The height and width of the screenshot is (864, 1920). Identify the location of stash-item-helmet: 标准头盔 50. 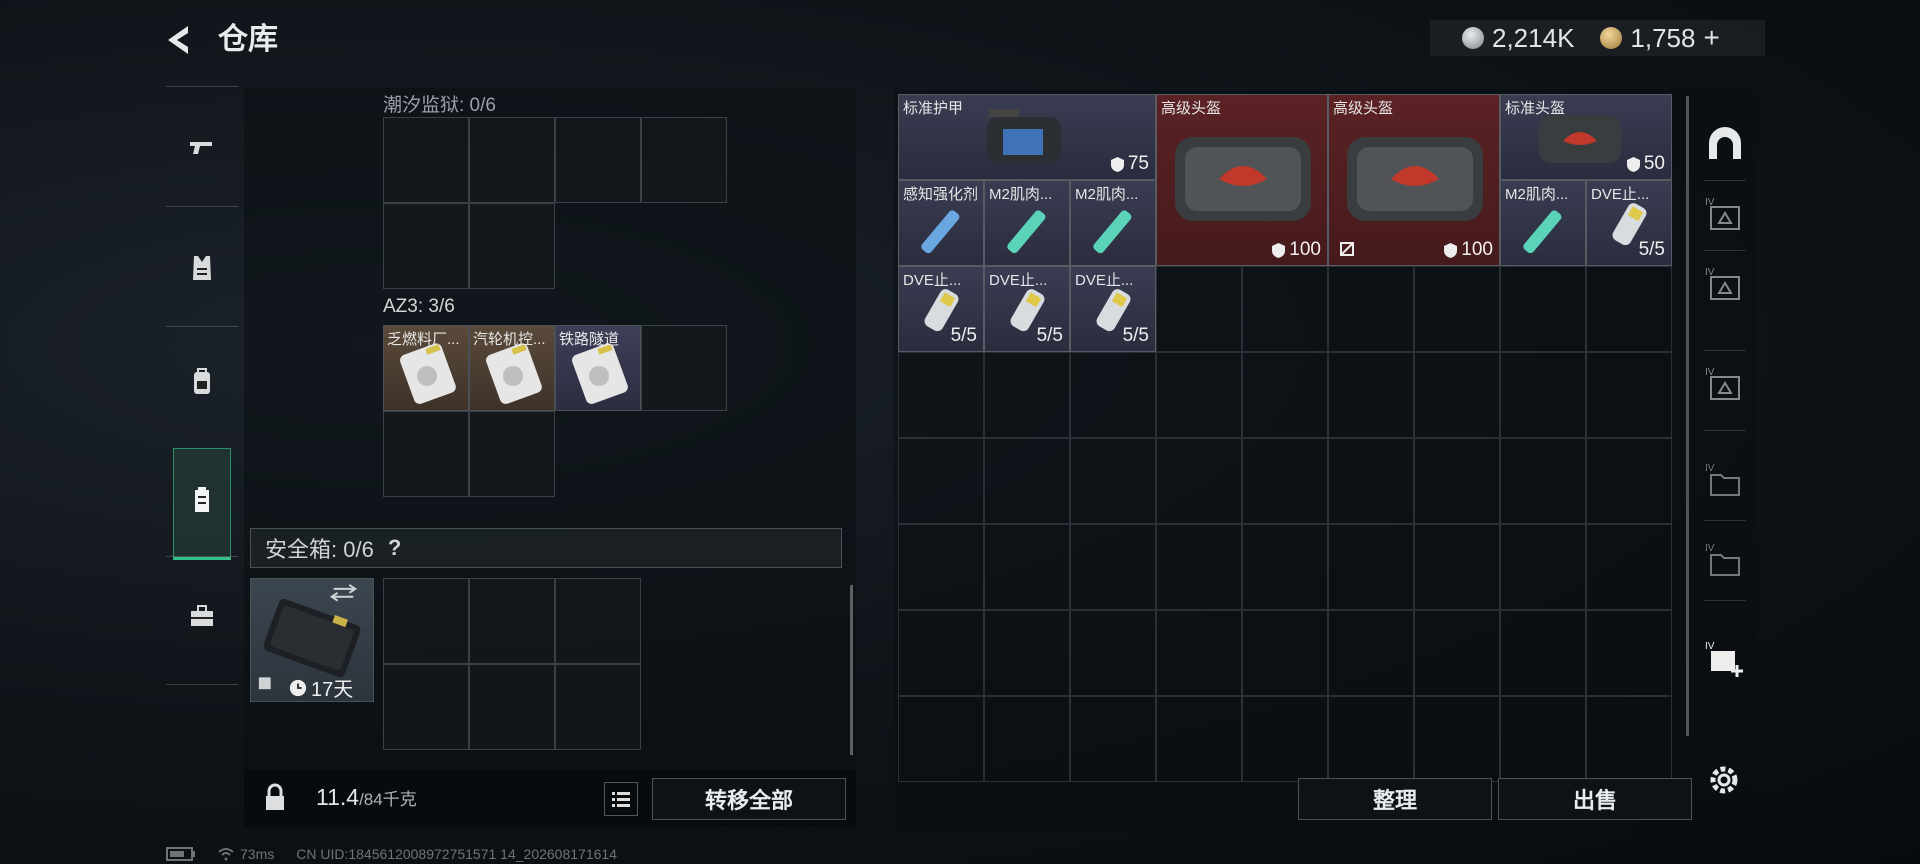
(1586, 137).